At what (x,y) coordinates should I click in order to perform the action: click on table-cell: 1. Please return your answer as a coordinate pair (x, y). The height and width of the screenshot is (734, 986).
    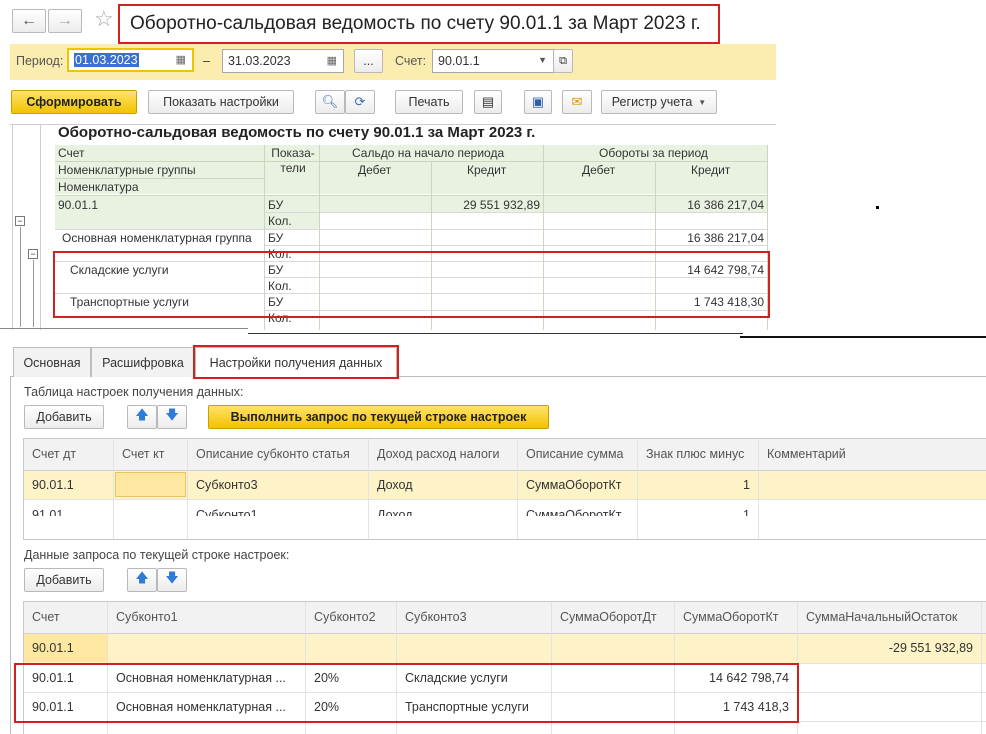
    Looking at the image, I should click on (746, 485).